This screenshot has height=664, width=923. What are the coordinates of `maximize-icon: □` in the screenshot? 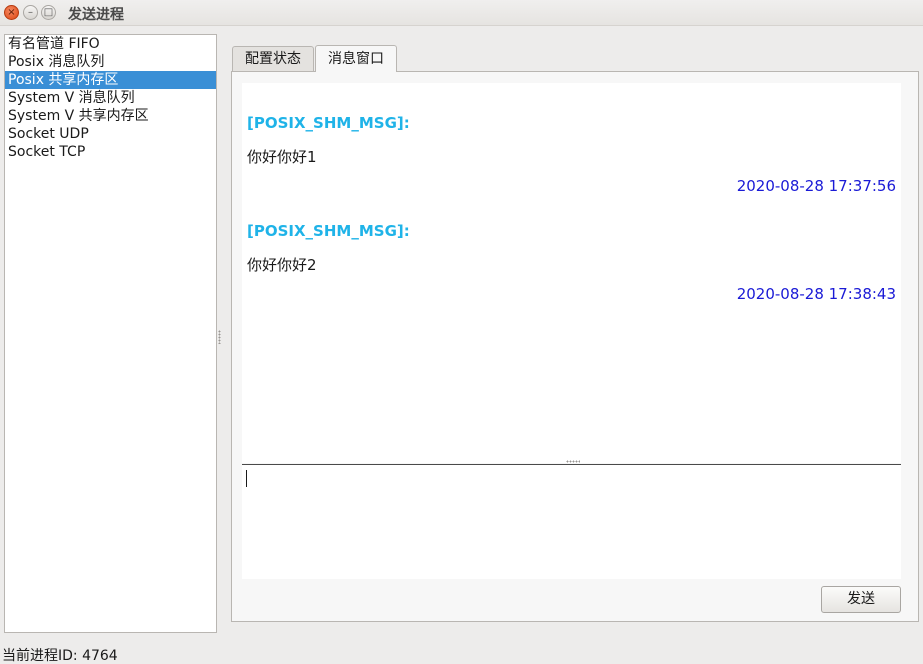 It's located at (48, 12).